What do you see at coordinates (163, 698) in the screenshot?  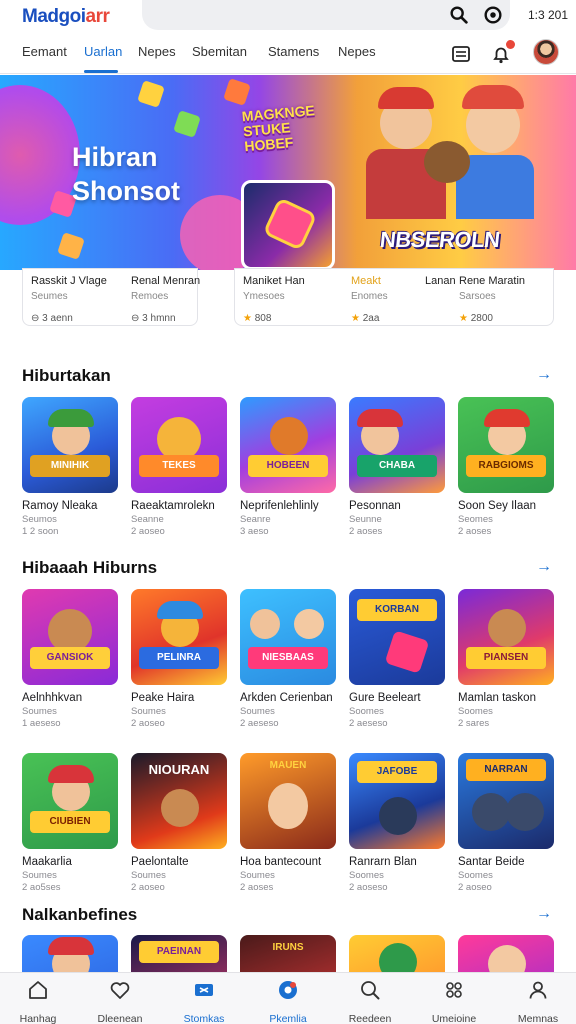 I see `app-name: Peake Haira` at bounding box center [163, 698].